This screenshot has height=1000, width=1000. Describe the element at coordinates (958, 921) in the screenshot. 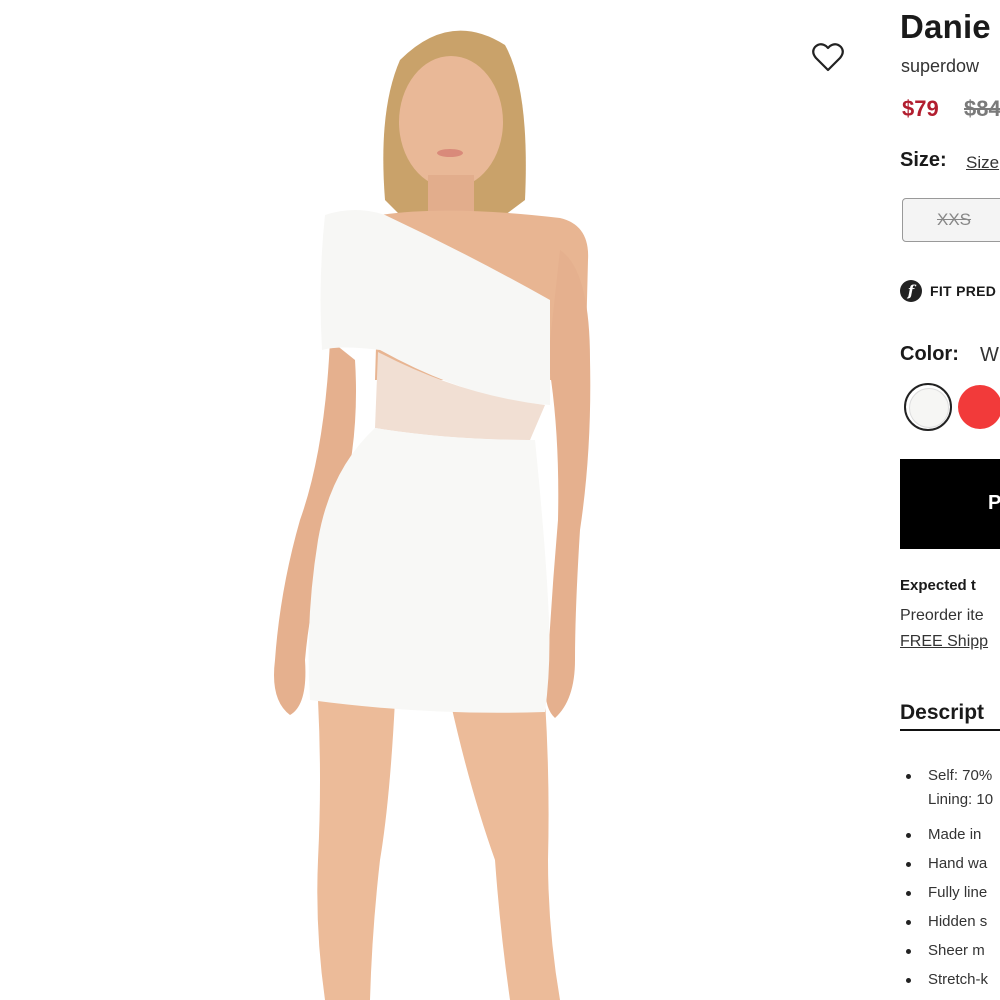

I see `list-item-text: Hidden s` at that location.